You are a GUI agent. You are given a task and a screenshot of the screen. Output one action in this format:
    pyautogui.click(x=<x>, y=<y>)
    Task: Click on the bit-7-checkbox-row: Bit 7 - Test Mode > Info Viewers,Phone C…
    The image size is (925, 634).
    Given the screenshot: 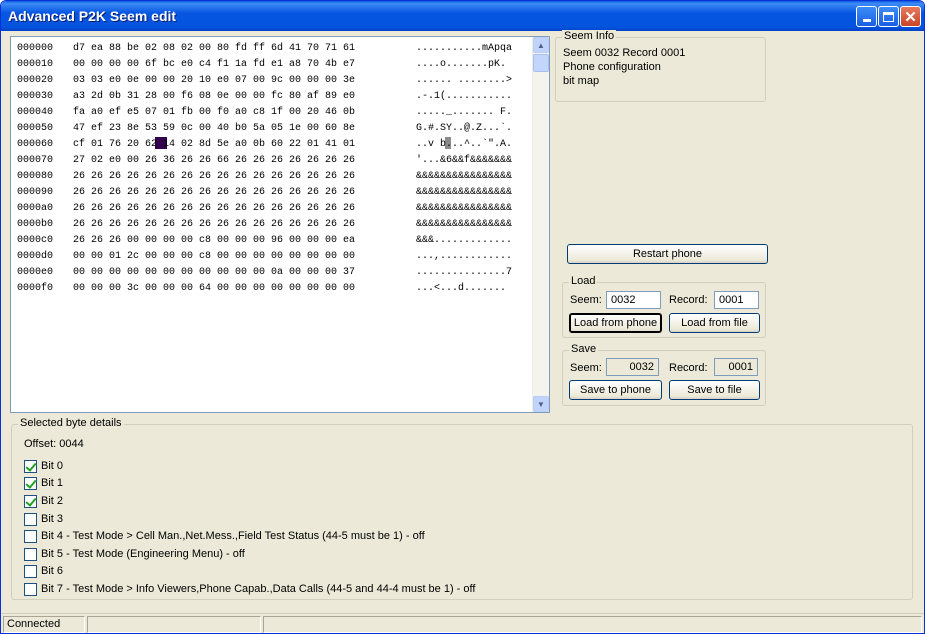 What is the action you would take?
    pyautogui.click(x=249, y=589)
    